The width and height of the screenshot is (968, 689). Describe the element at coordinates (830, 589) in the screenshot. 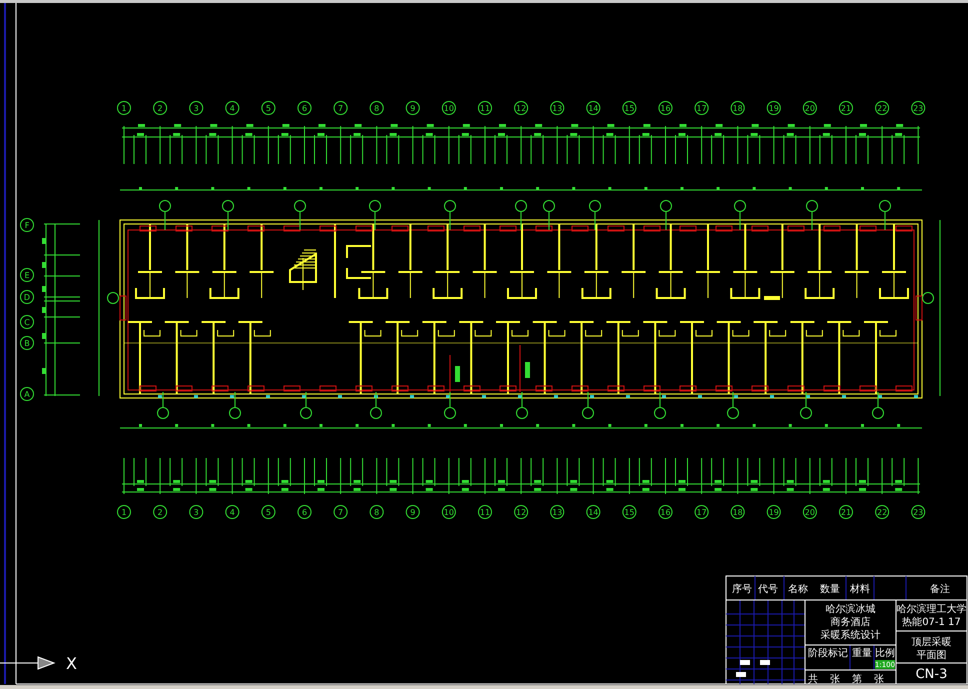

I see `column-header: 数量` at that location.